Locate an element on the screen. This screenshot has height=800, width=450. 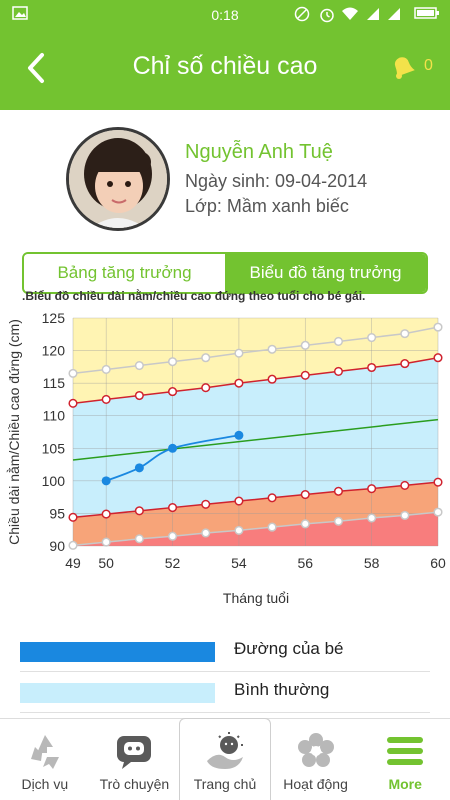
chart-xtick-label: 49 is located at coordinates (73, 563).